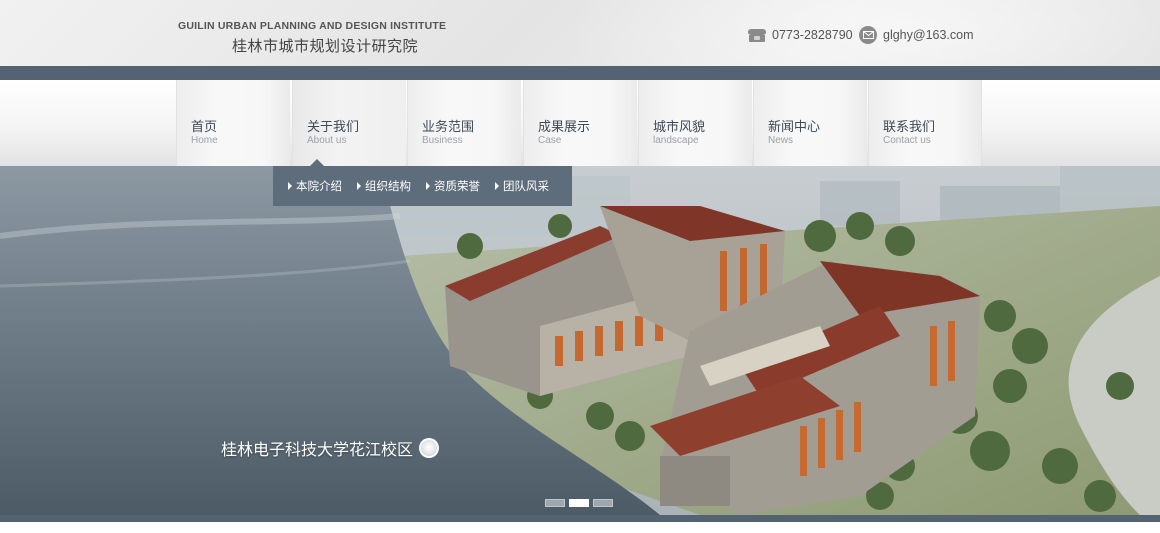 This screenshot has height=533, width=1160. What do you see at coordinates (317, 448) in the screenshot?
I see `slide-caption-text: 桂林电子科技大学花江校区` at bounding box center [317, 448].